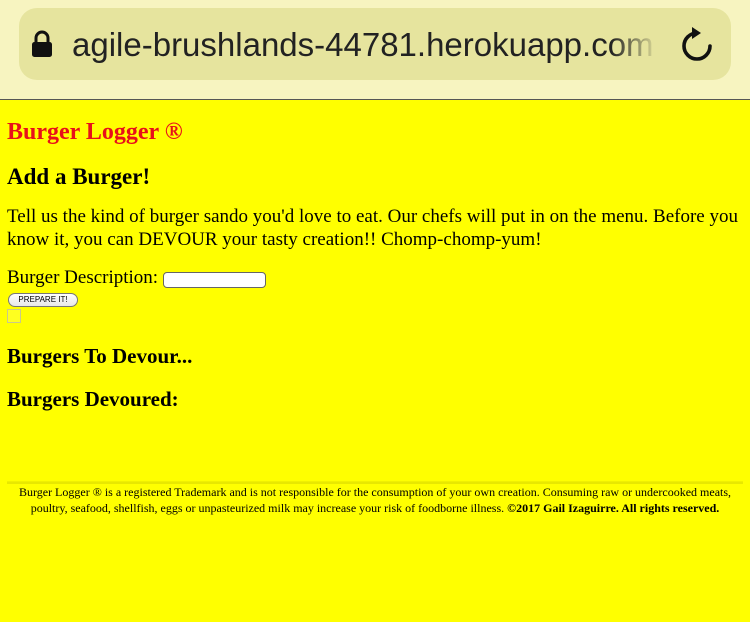 This screenshot has height=622, width=750. What do you see at coordinates (95, 132) in the screenshot?
I see `site-title: Burger Logger ®` at bounding box center [95, 132].